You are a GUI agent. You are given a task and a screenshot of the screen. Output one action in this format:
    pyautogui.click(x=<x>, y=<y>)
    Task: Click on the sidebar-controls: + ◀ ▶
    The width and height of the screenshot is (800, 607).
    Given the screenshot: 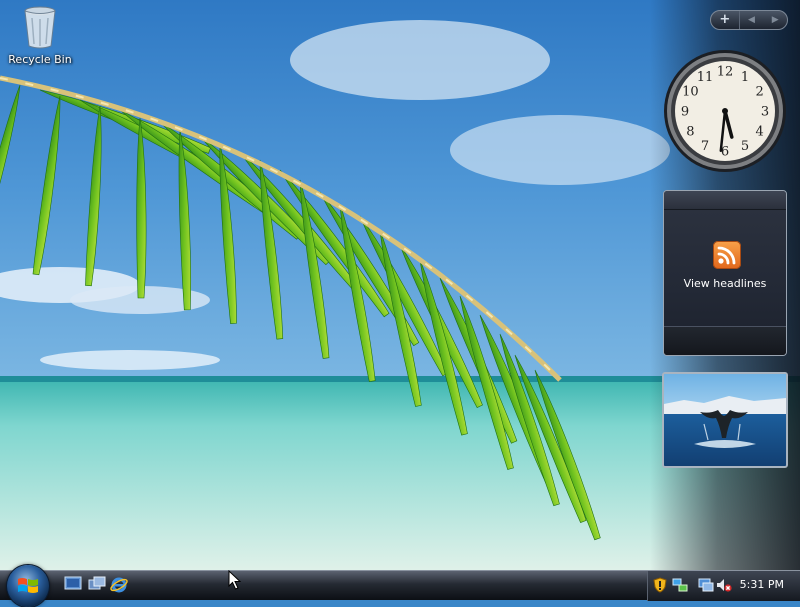 What is the action you would take?
    pyautogui.click(x=749, y=20)
    